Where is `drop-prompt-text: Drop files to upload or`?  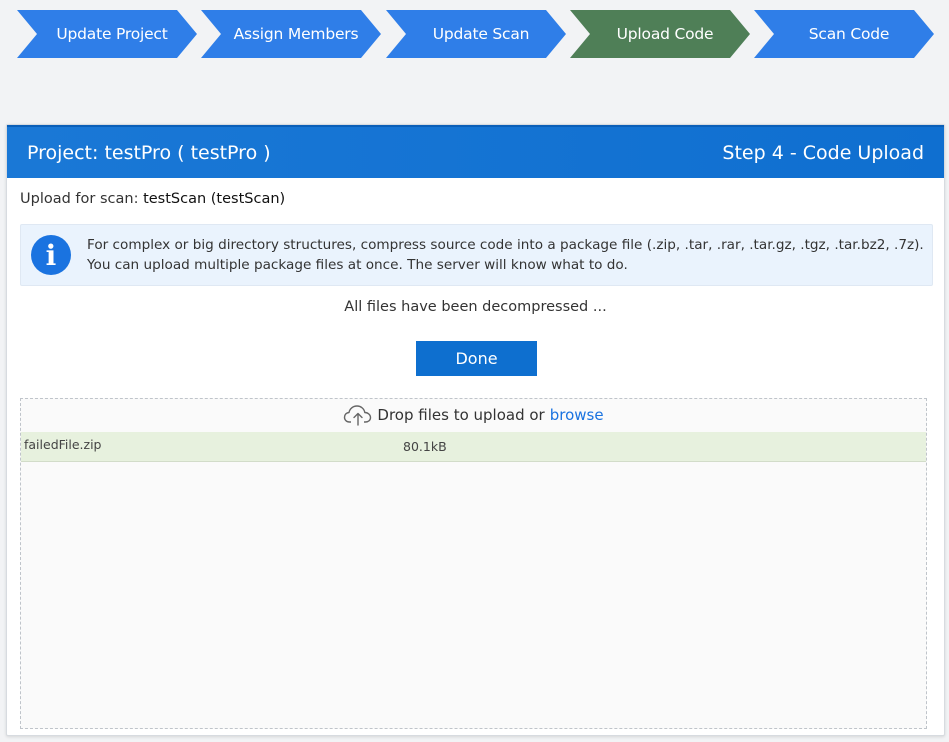
drop-prompt-text: Drop files to upload or is located at coordinates (461, 415).